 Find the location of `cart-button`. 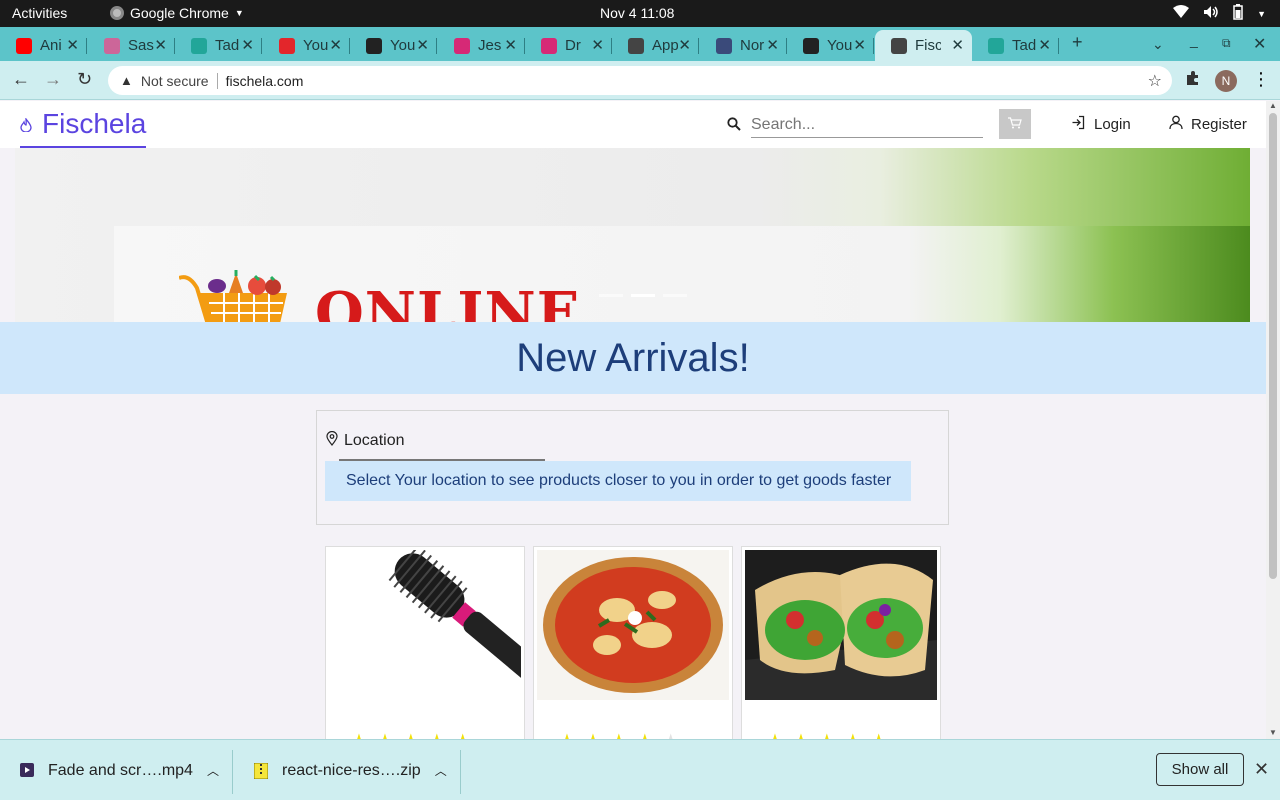

cart-button is located at coordinates (1015, 124).